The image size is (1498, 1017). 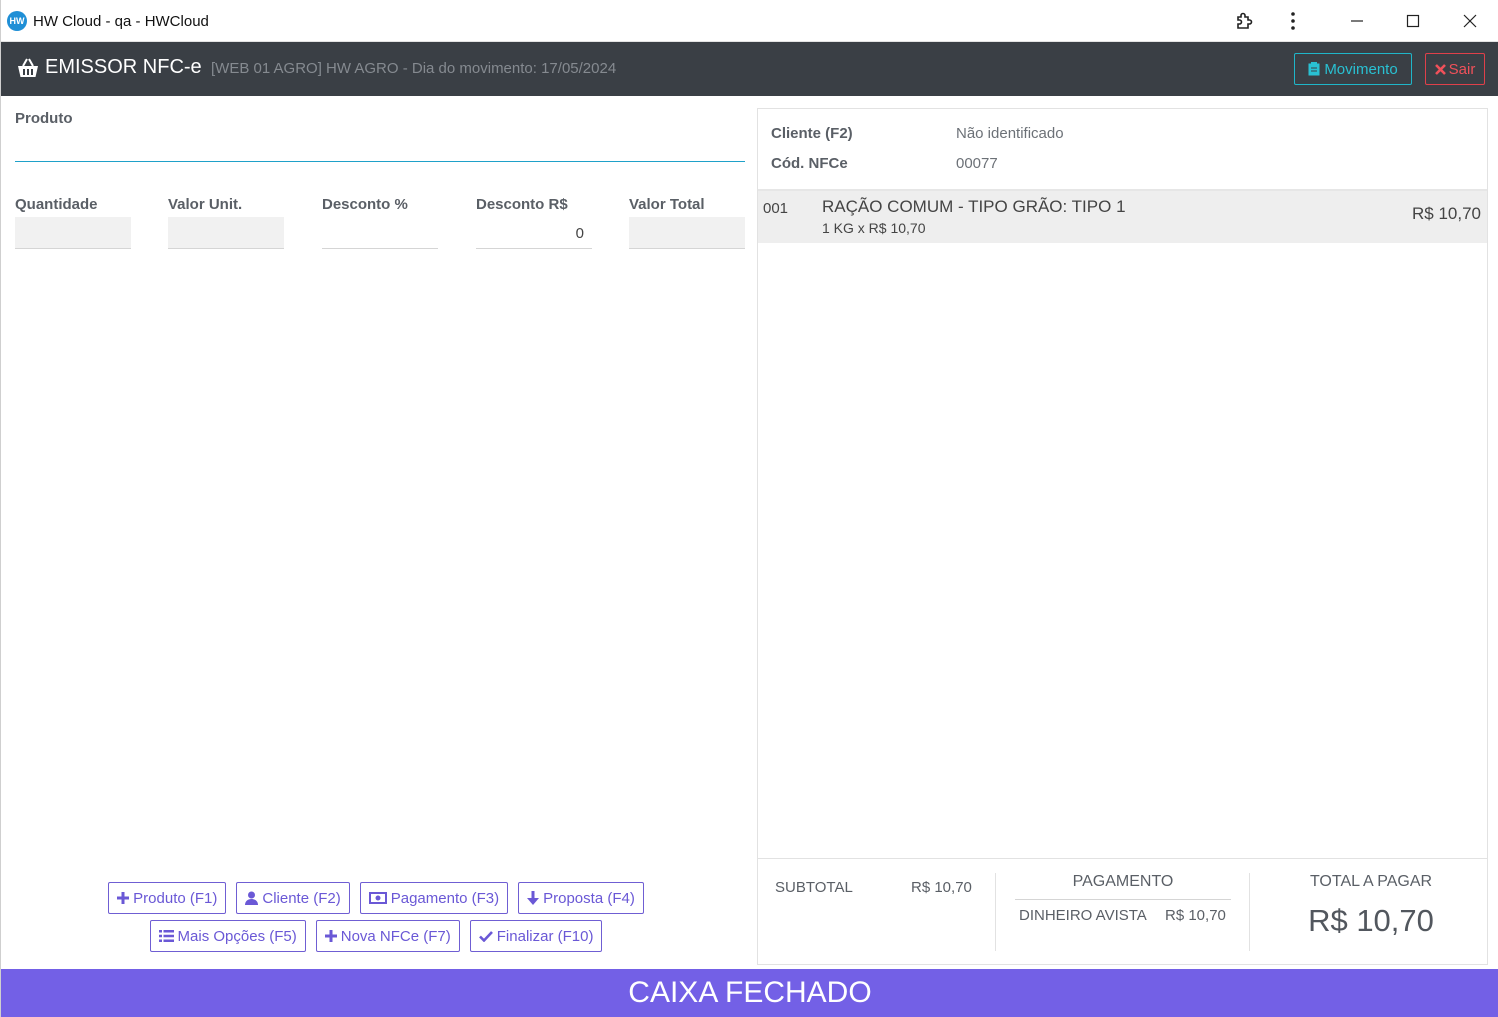 What do you see at coordinates (1371, 881) in the screenshot?
I see `total-a-pagar-label: TOTAL A PAGAR` at bounding box center [1371, 881].